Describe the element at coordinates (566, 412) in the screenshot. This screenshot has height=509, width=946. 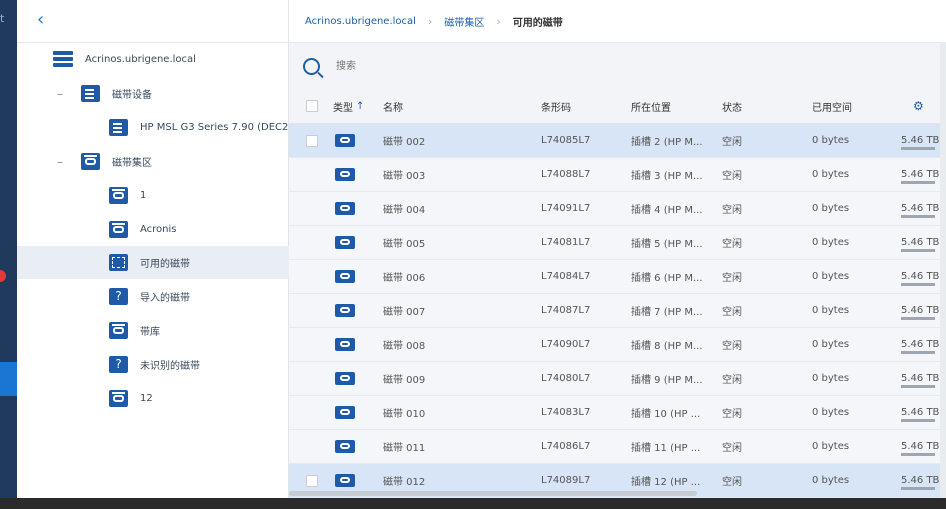
I see `tape-barcode: L74083L7` at that location.